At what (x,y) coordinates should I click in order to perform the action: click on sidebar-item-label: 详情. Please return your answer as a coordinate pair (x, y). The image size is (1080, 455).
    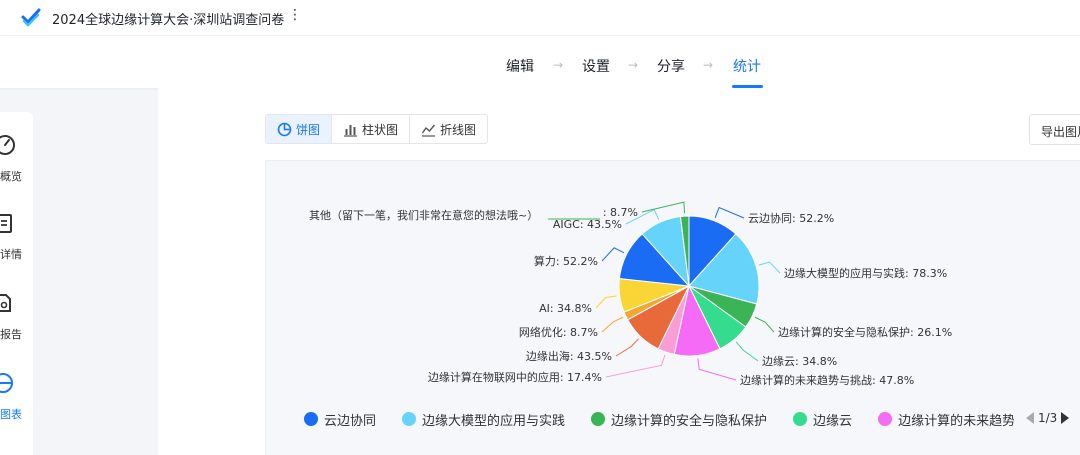
    Looking at the image, I should click on (11, 254).